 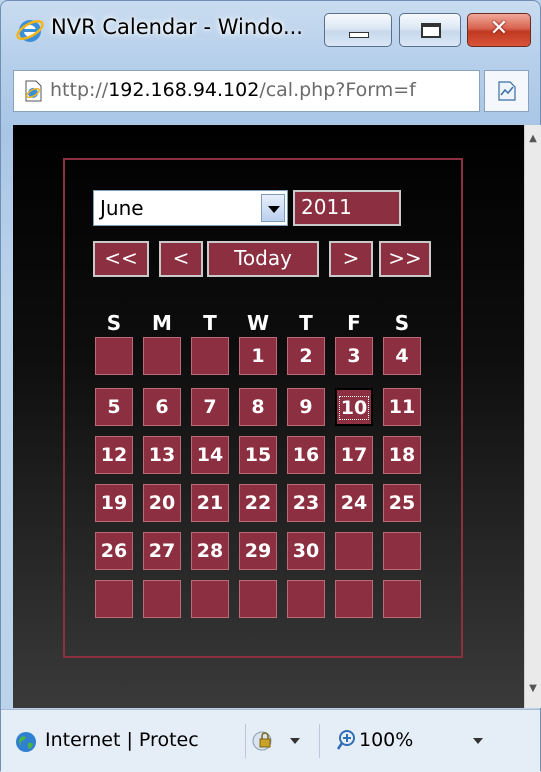 What do you see at coordinates (210, 407) in the screenshot?
I see `day-cell: 7` at bounding box center [210, 407].